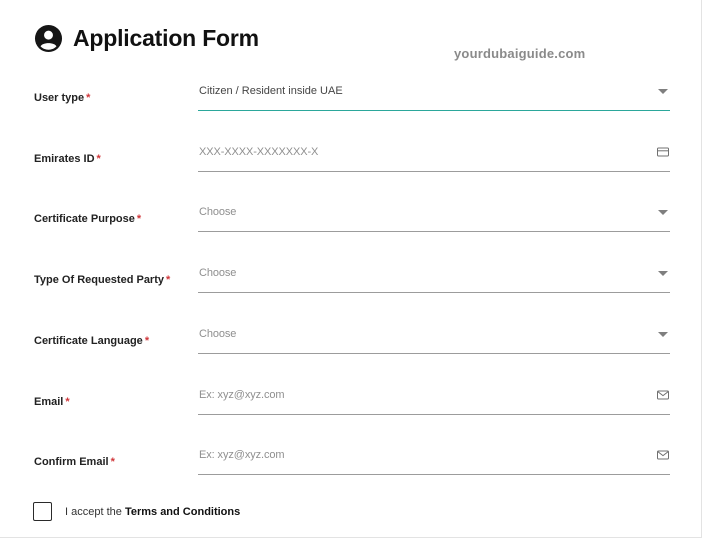 This screenshot has width=703, height=539. What do you see at coordinates (242, 395) in the screenshot?
I see `email-placeholder: Ex: xyz@xyz.com` at bounding box center [242, 395].